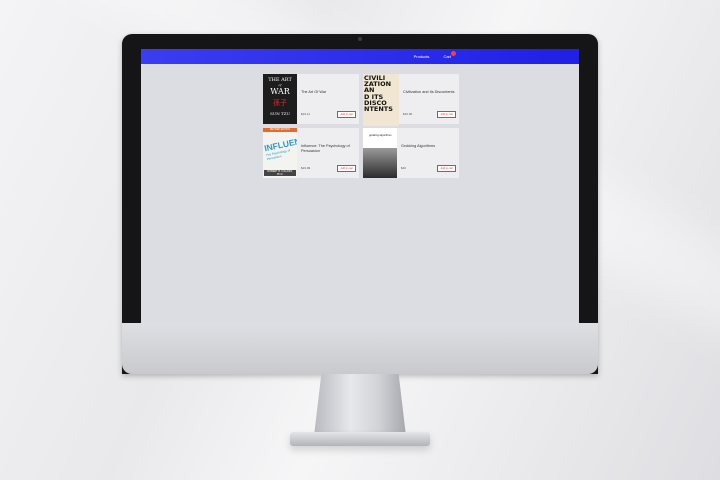  What do you see at coordinates (380, 163) in the screenshot?
I see `cover-photo` at bounding box center [380, 163].